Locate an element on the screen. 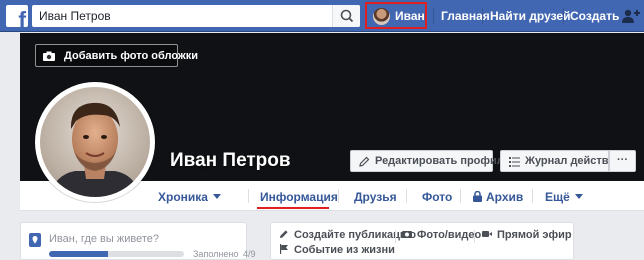  profile-nav-link: Иван is located at coordinates (396, 15).